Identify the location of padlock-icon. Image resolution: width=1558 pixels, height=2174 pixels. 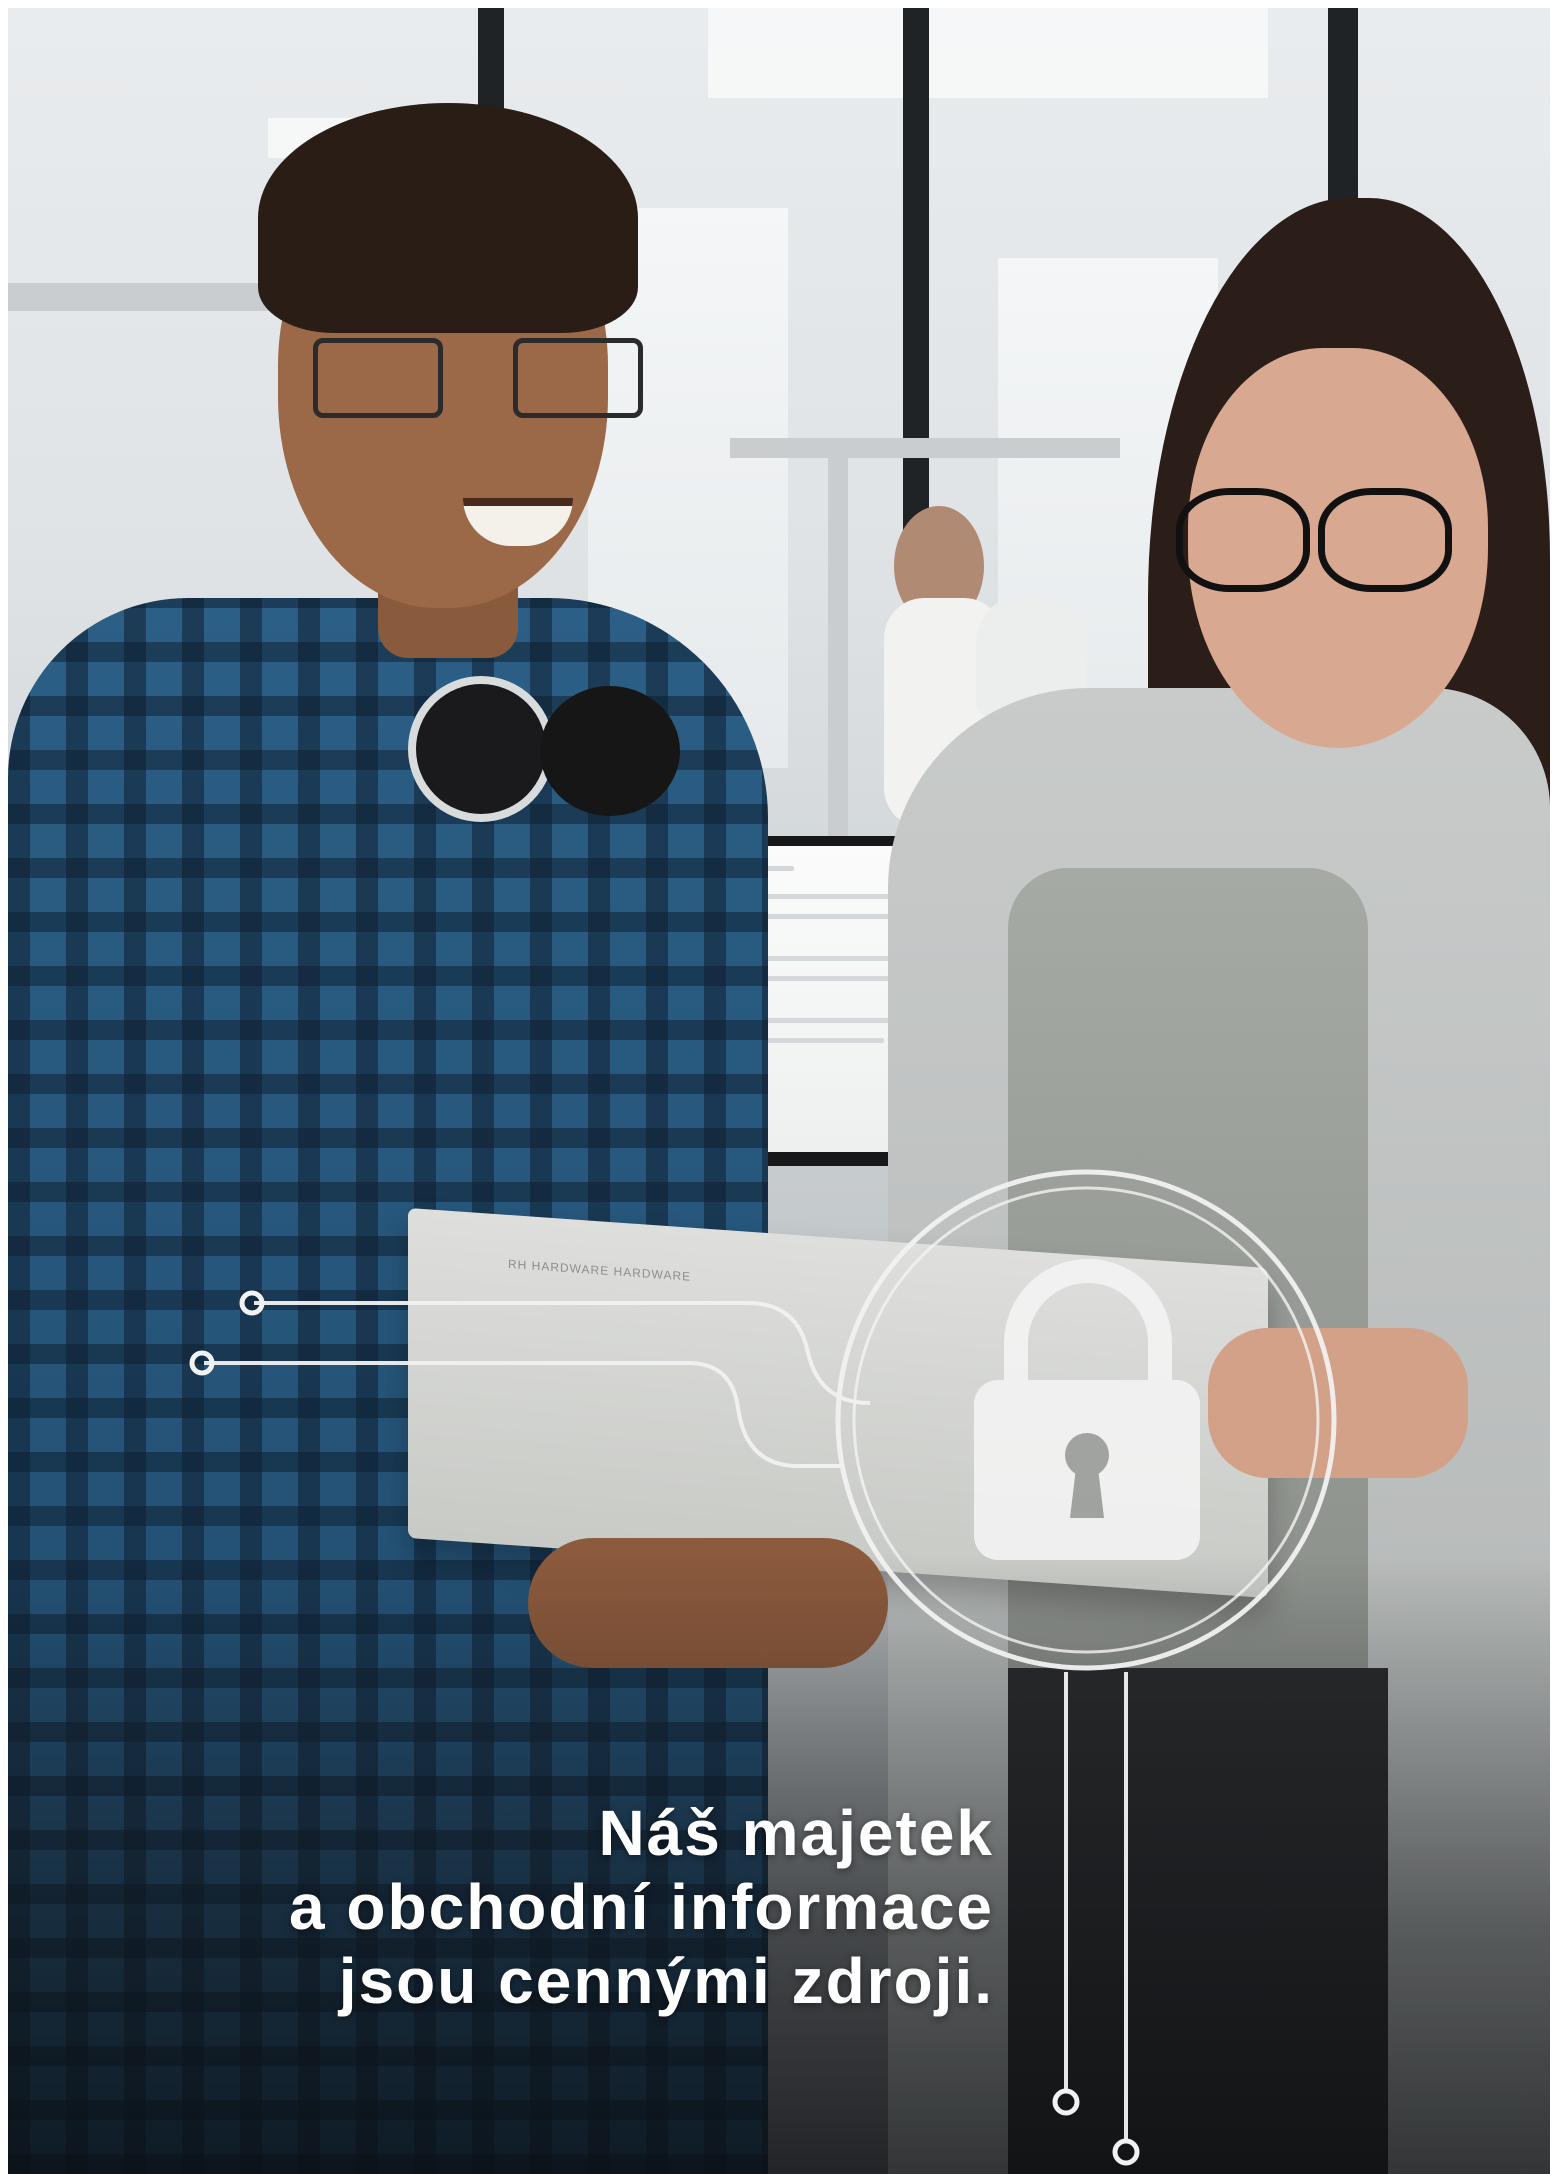
(1087, 1409).